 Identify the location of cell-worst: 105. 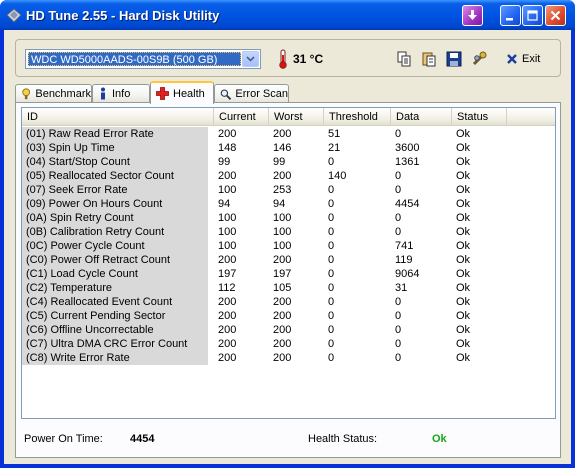
(282, 288).